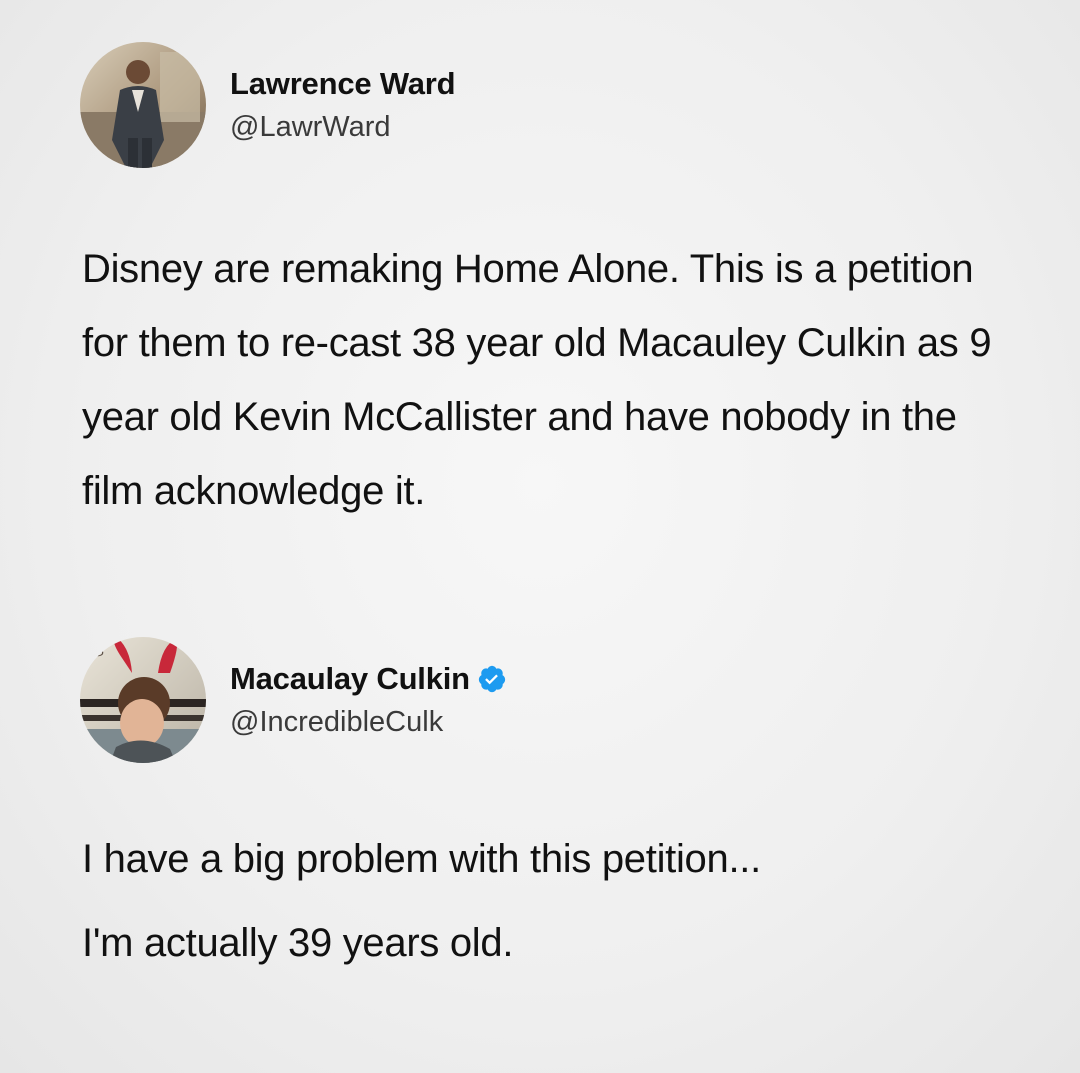 This screenshot has height=1073, width=1080. Describe the element at coordinates (368, 700) in the screenshot. I see `tweet-identity: Macaulay Culkin @IncredibleCulk` at that location.